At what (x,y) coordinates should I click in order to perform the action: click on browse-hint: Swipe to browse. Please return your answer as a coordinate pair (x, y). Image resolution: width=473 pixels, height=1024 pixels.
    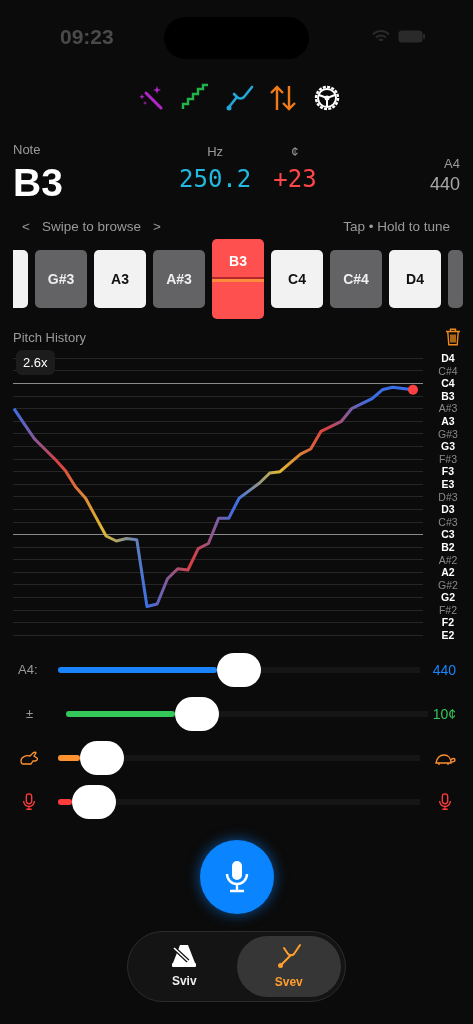
    Looking at the image, I should click on (91, 226).